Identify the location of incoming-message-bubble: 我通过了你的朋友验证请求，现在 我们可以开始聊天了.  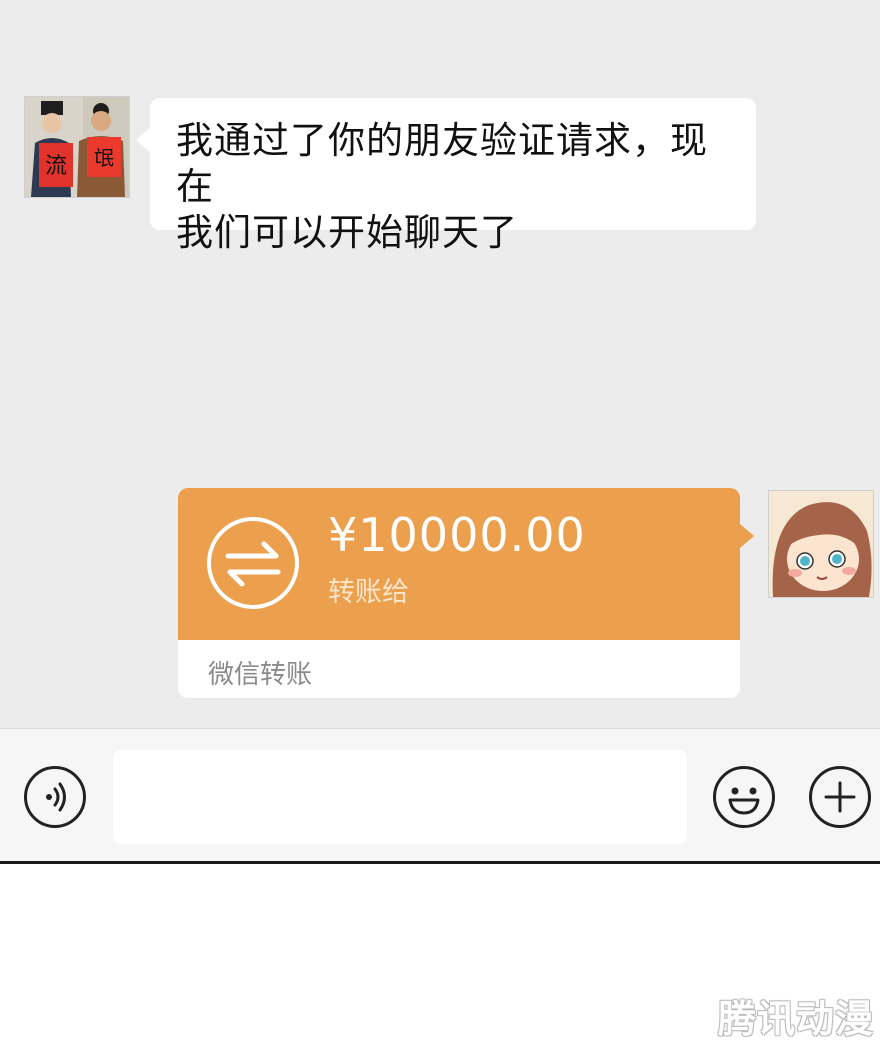
(446, 176).